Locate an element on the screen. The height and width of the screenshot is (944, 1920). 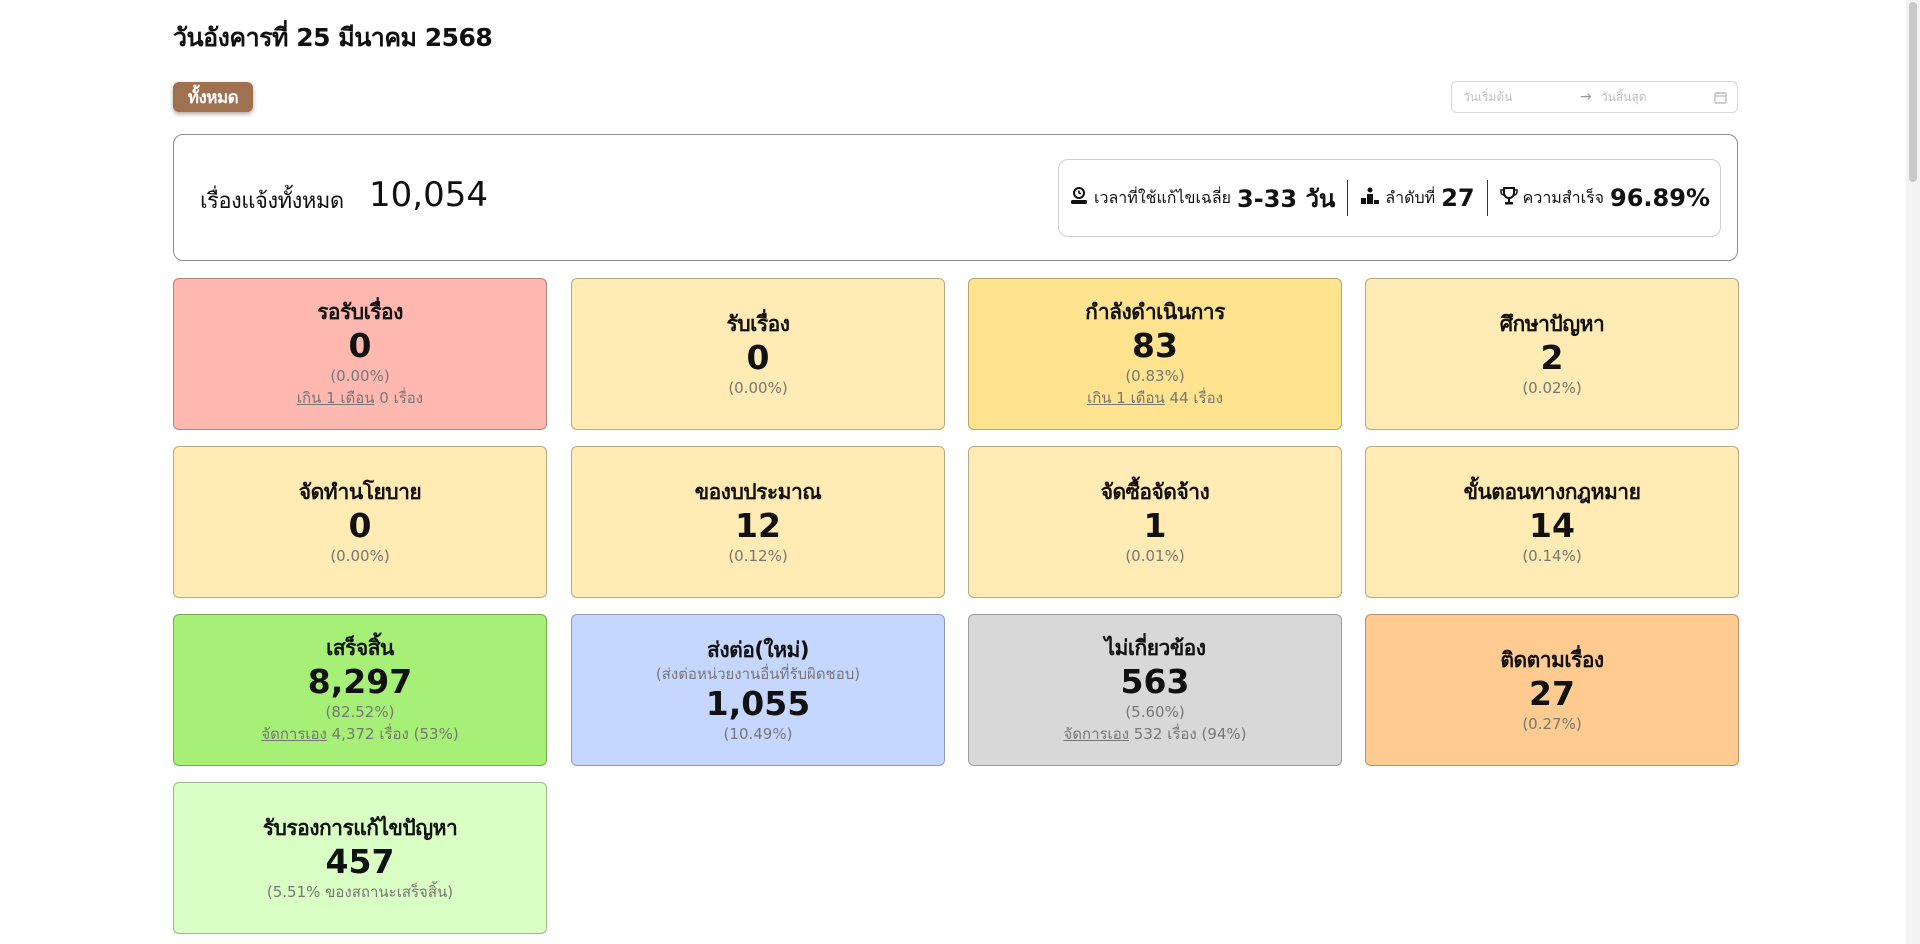
card-overdue: เกิน 1 เดือน 44 เรื่อง is located at coordinates (1155, 398).